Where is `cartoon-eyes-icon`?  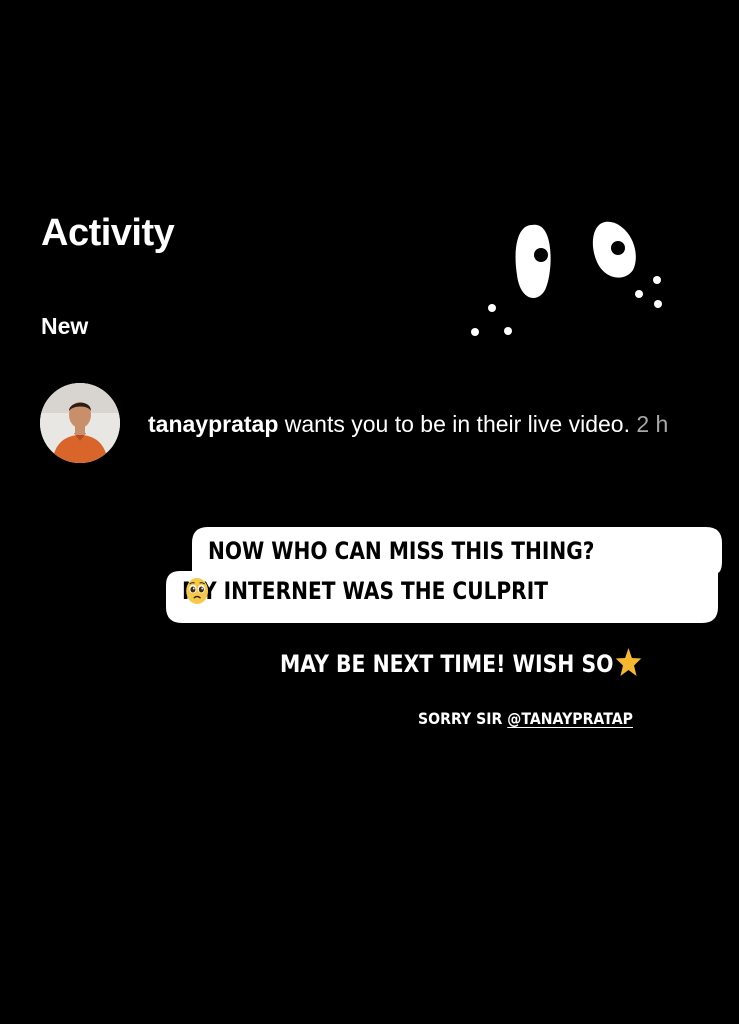
cartoon-eyes-icon is located at coordinates (566, 278).